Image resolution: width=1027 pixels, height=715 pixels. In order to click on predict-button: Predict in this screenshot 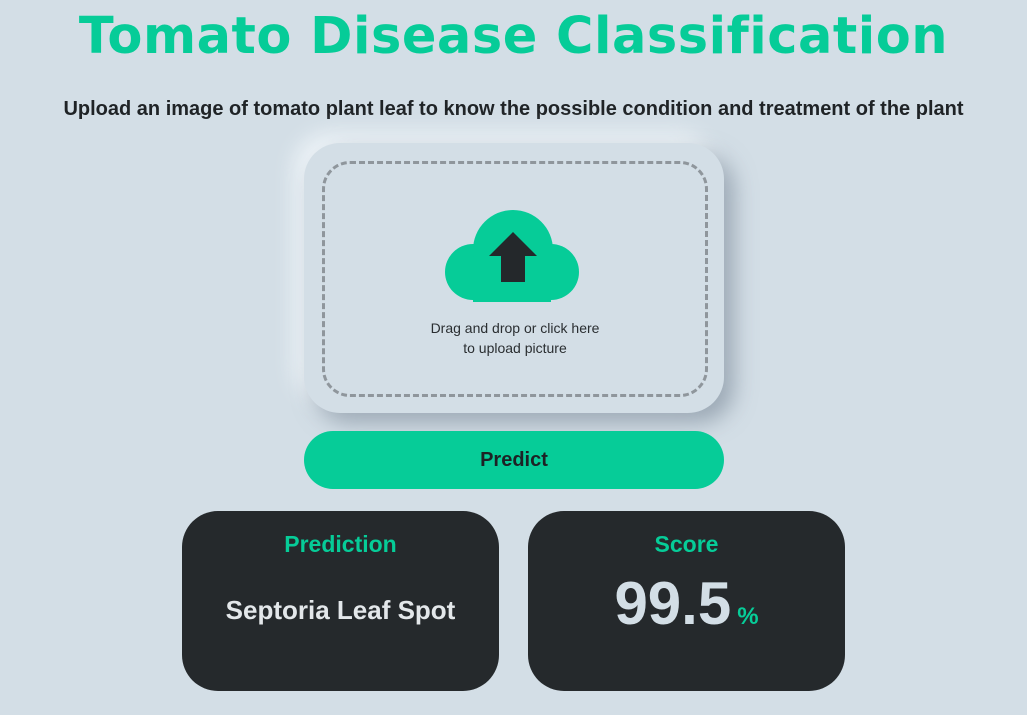, I will do `click(514, 460)`.